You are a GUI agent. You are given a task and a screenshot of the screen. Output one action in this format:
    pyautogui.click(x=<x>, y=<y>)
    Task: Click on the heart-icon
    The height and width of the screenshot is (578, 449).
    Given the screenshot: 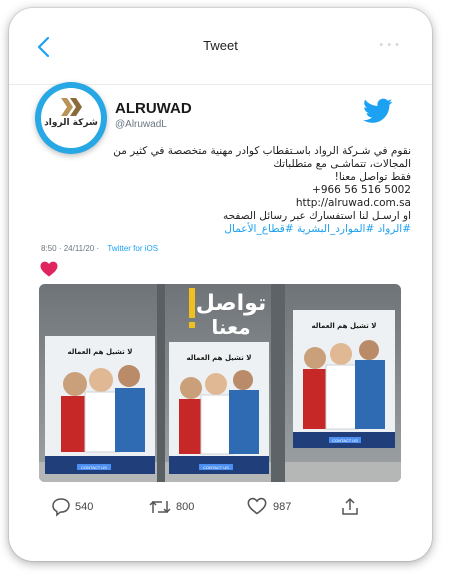 What is the action you would take?
    pyautogui.click(x=49, y=269)
    